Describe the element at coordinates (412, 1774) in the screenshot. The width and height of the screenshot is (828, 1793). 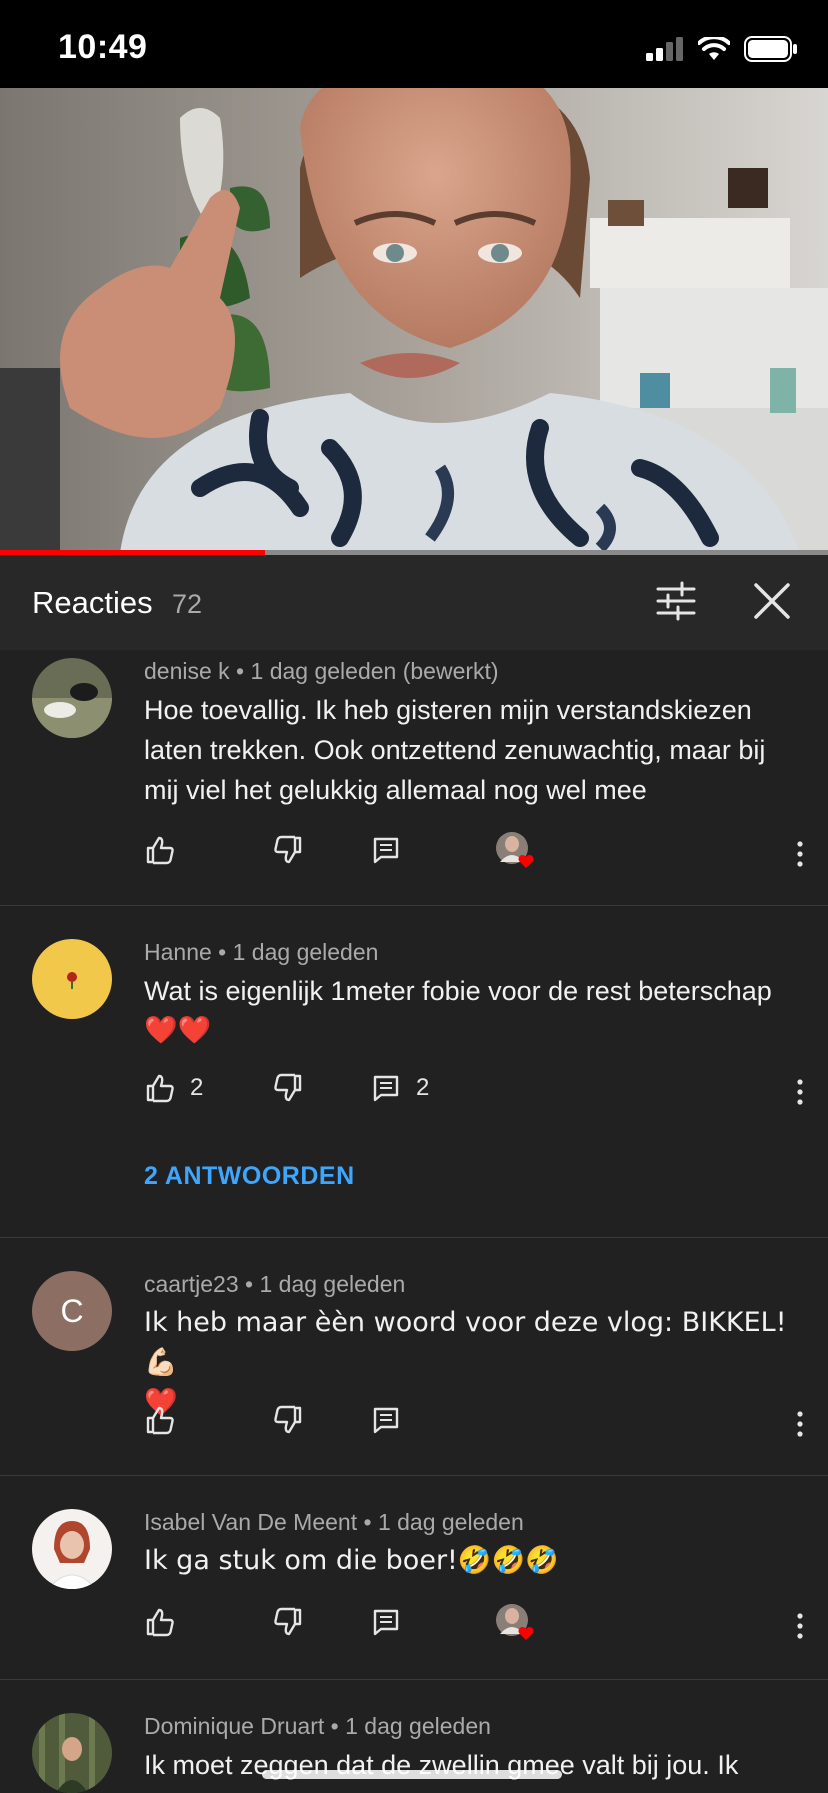
I see `home-indicator` at that location.